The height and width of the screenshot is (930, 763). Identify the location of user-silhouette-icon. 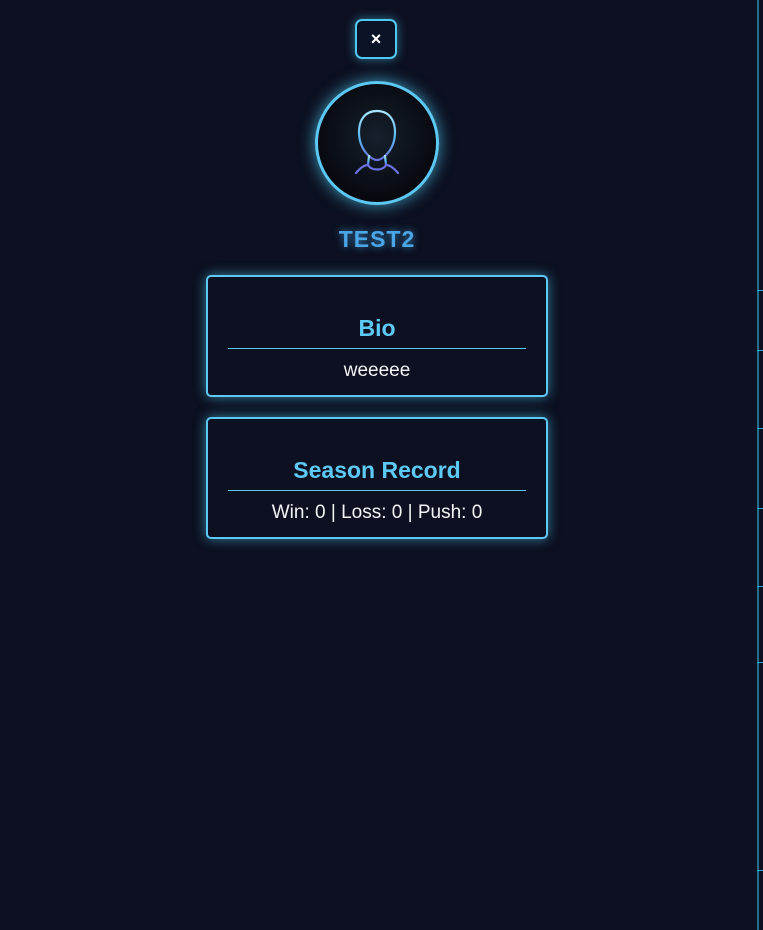
(377, 142).